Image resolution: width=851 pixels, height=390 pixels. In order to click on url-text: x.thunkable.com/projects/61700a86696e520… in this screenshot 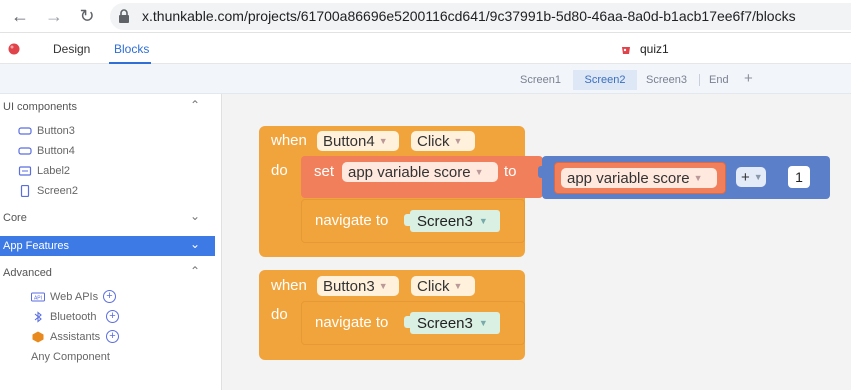, I will do `click(469, 16)`.